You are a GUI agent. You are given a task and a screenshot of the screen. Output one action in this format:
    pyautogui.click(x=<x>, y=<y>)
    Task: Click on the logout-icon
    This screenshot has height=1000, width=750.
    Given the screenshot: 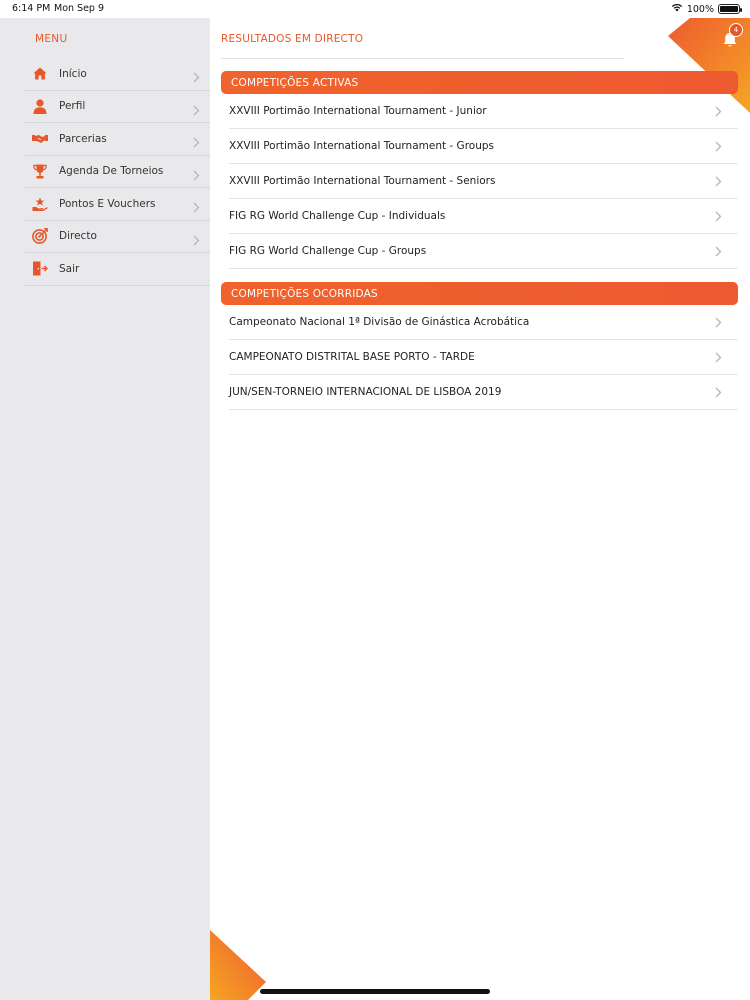 What is the action you would take?
    pyautogui.click(x=40, y=269)
    